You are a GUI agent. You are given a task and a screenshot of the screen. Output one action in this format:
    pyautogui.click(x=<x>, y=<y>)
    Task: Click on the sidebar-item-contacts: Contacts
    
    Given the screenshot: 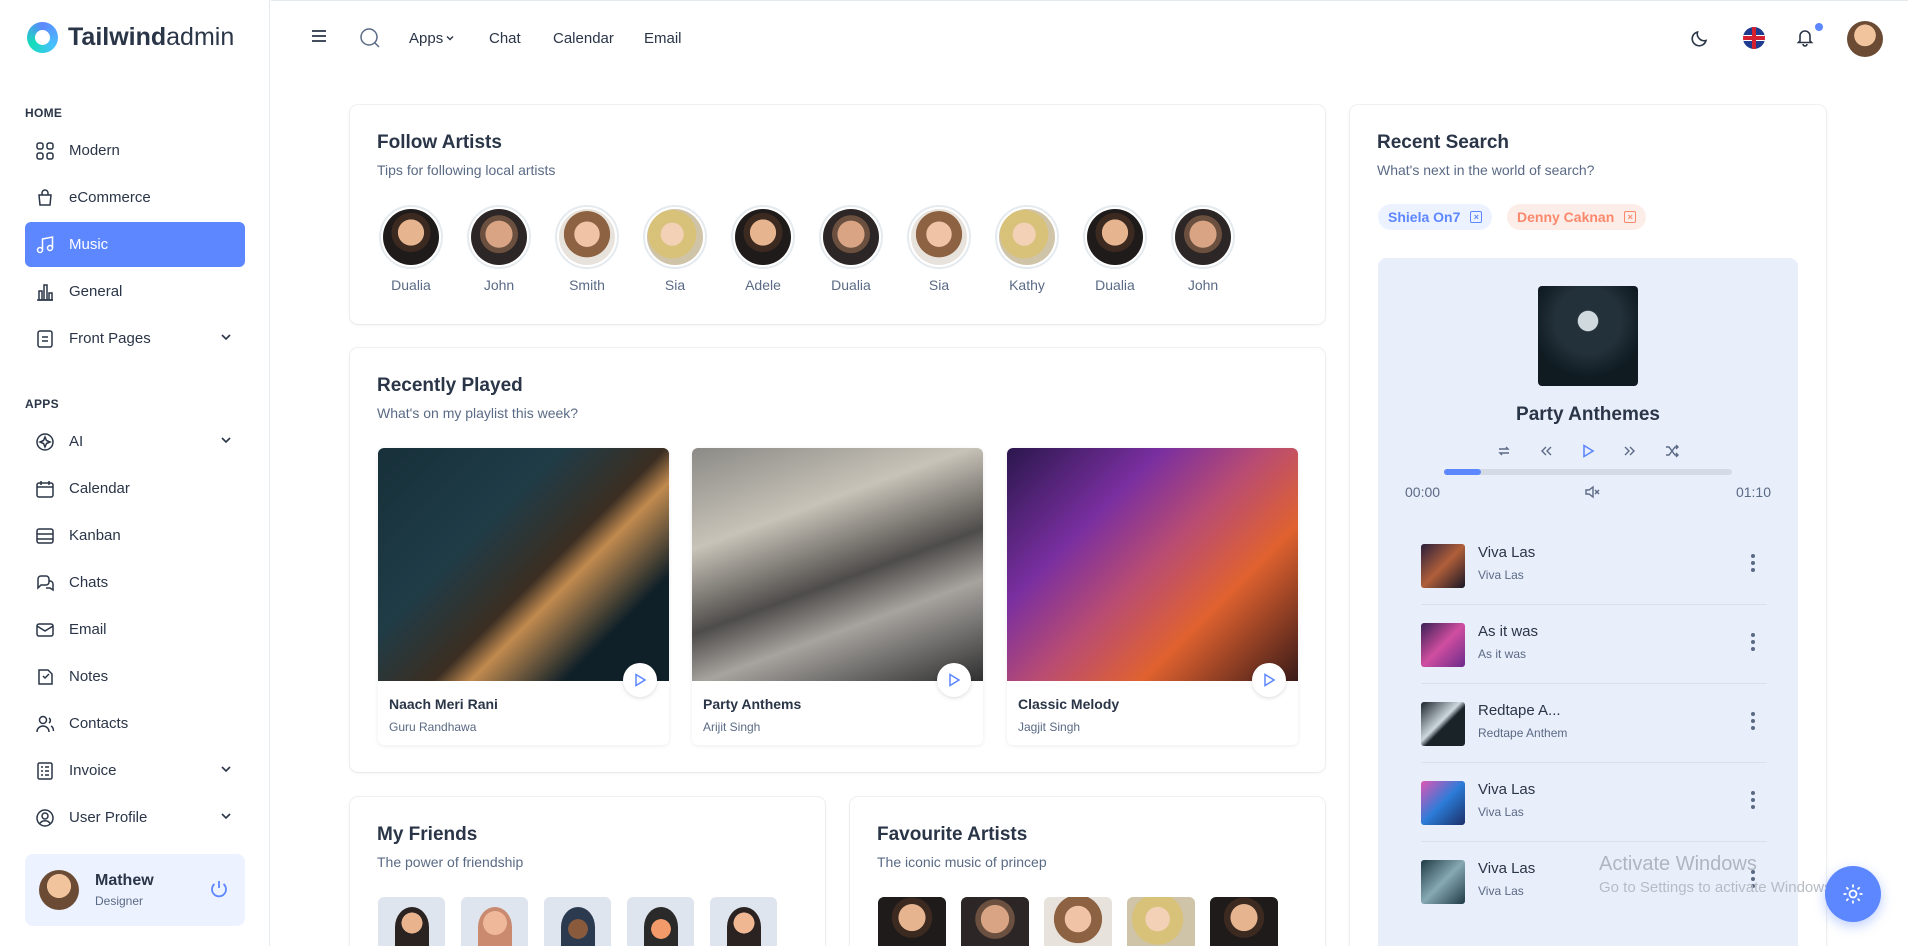 What is the action you would take?
    pyautogui.click(x=135, y=723)
    